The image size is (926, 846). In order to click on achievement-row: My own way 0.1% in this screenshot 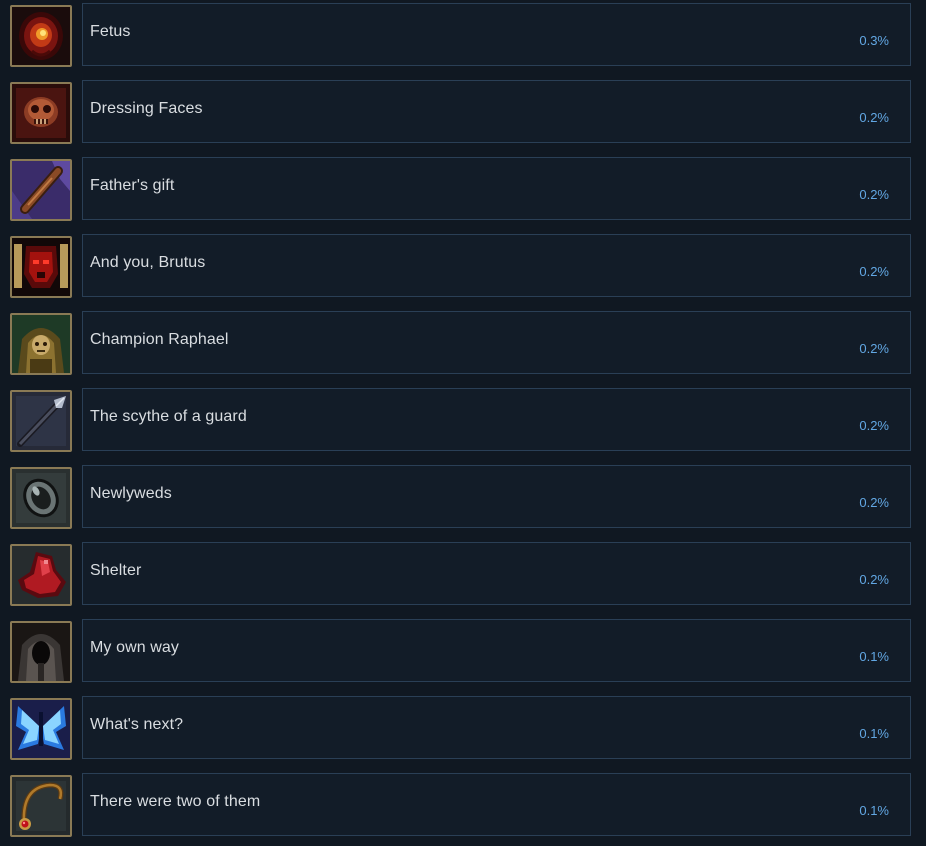, I will do `click(463, 651)`.